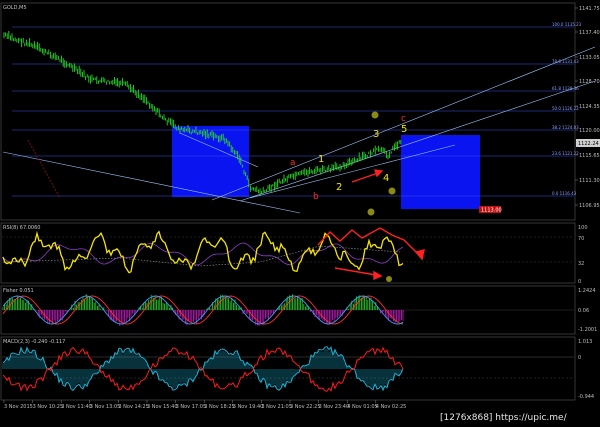 The height and width of the screenshot is (427, 600). I want to click on rsi-tick-100: 100, so click(583, 228).